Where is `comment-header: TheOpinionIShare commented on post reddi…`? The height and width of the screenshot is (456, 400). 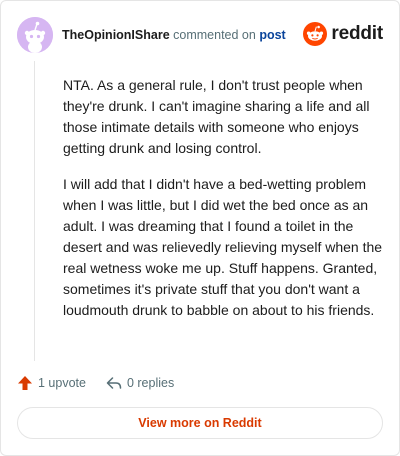
comment-header: TheOpinionIShare commented on post reddi… is located at coordinates (201, 35).